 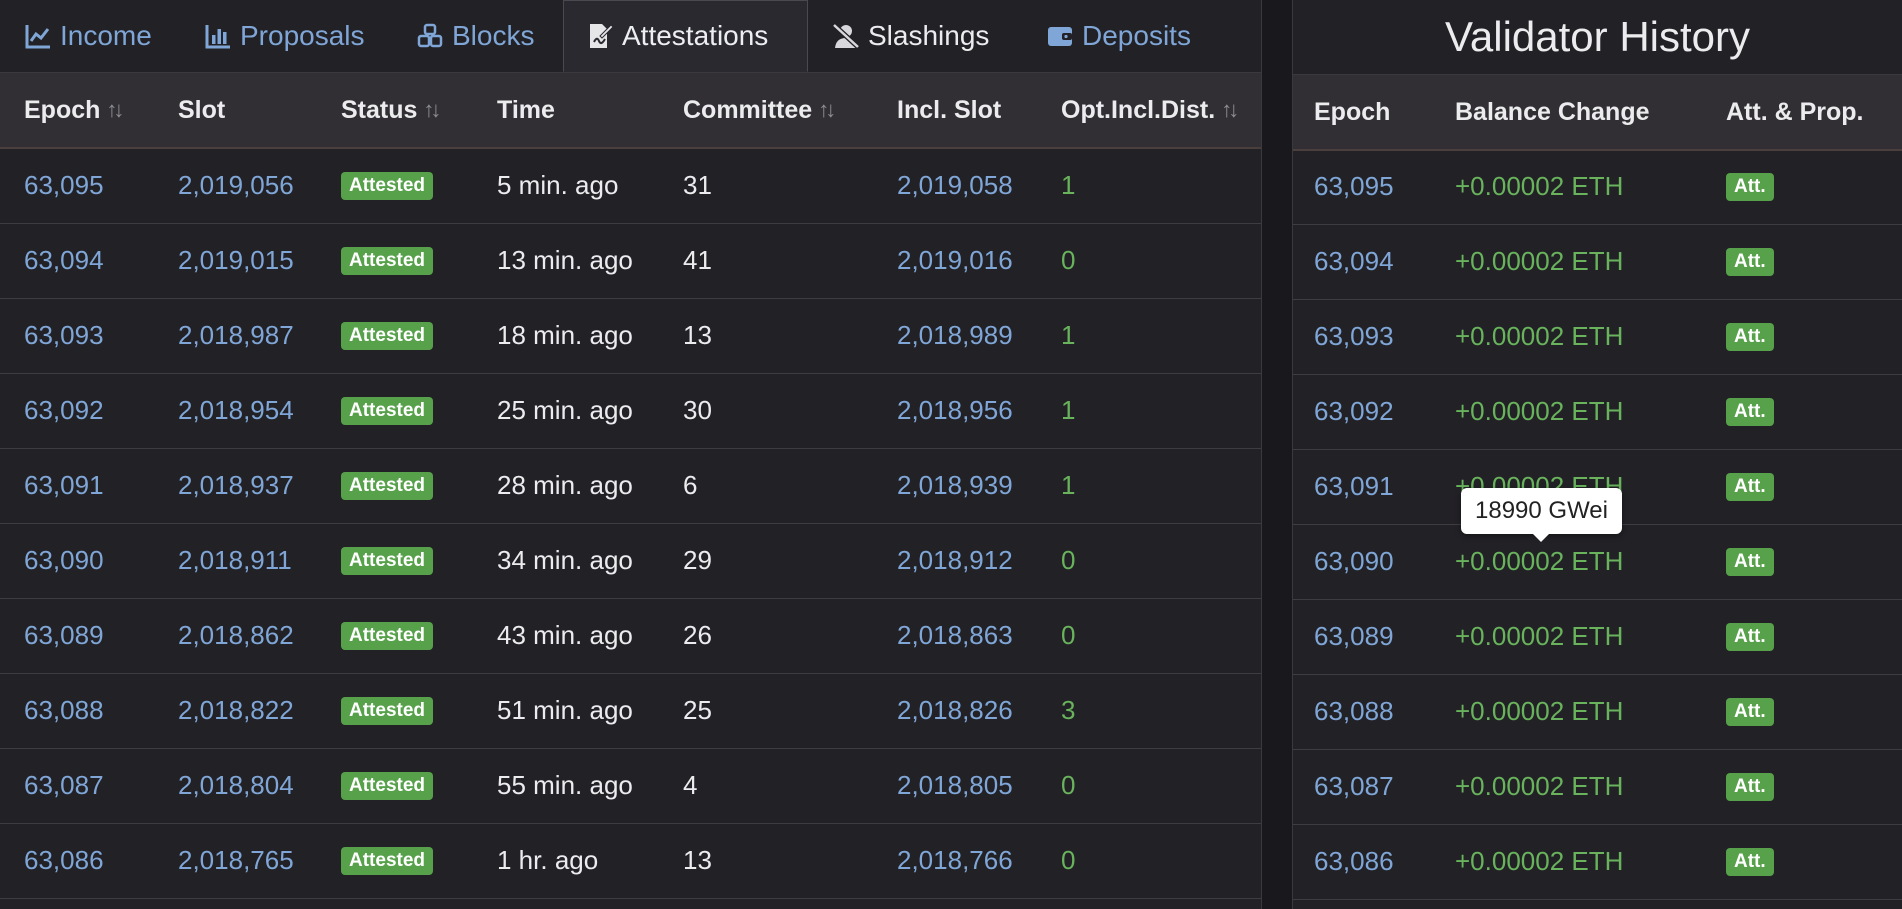 I want to click on history-table-header: Epoch Balance Change Att. & Prop., so click(x=1597, y=113).